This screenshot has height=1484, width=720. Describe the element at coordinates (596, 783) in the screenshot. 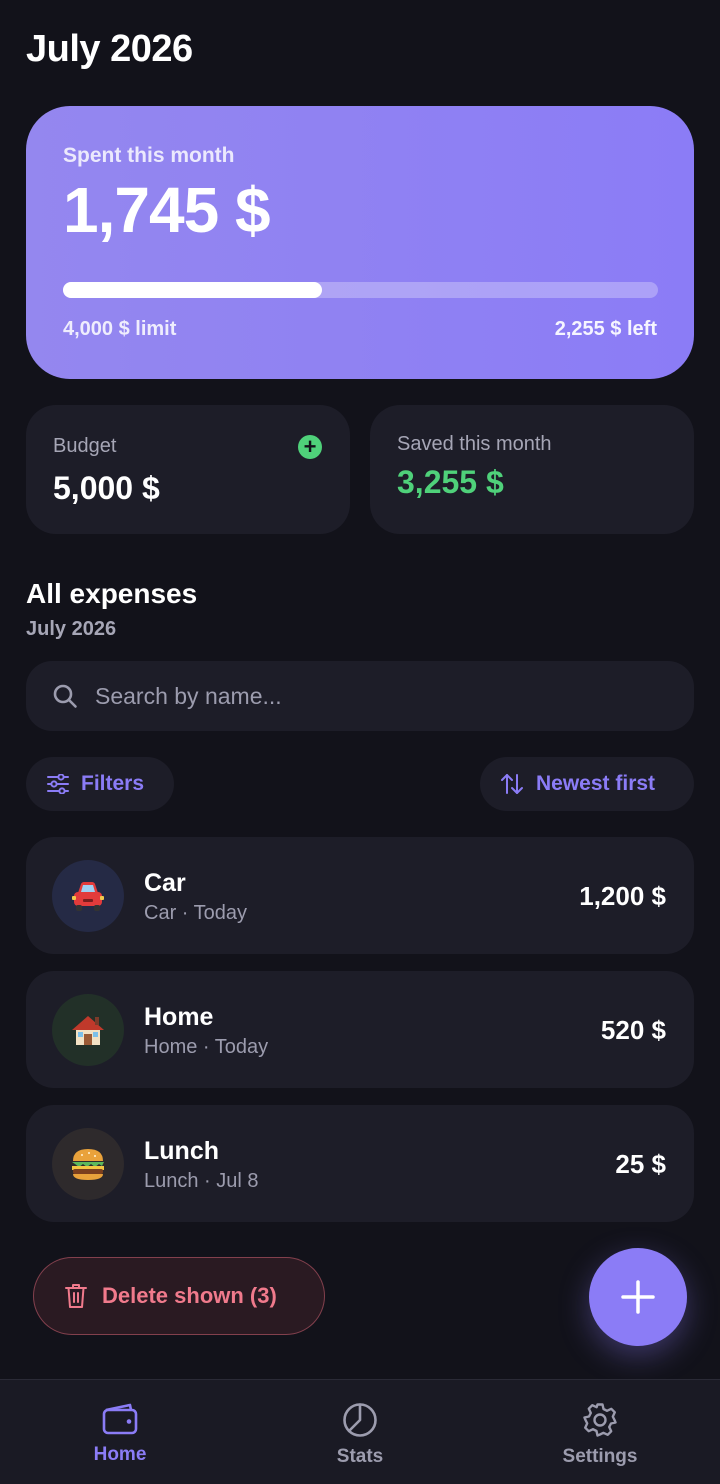

I see `sort-label: Newest first` at that location.